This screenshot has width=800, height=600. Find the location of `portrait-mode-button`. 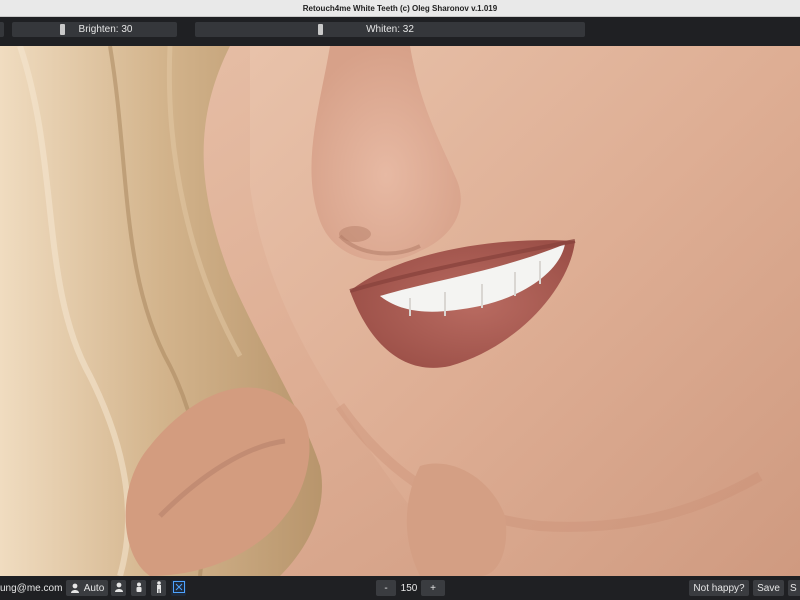

portrait-mode-button is located at coordinates (118, 588).